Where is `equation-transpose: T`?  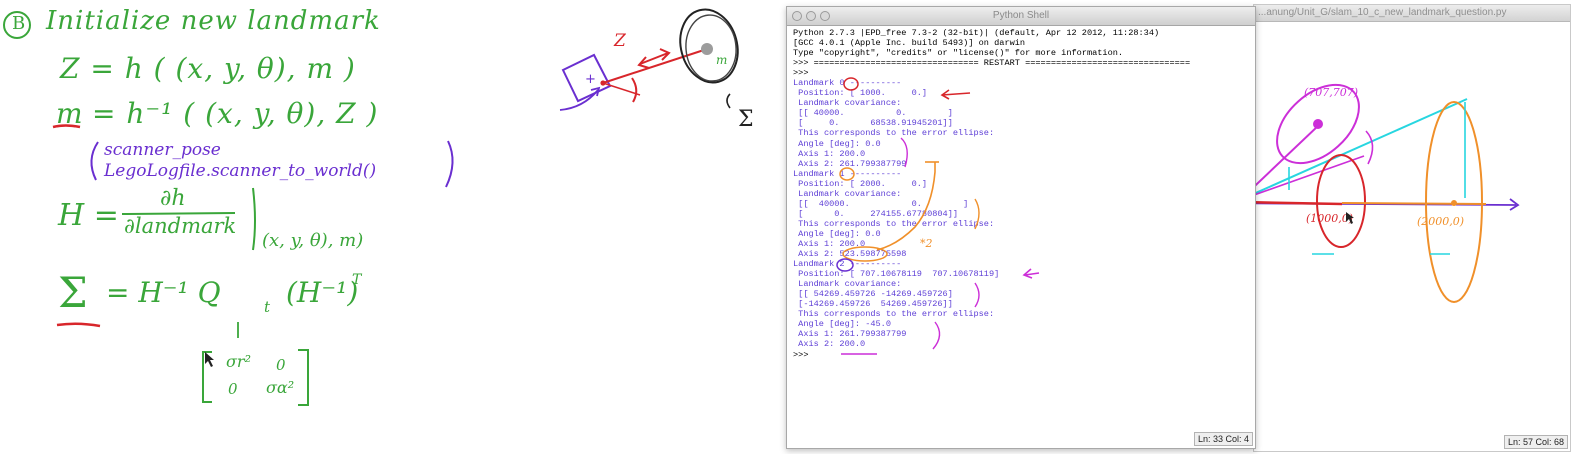
equation-transpose: T is located at coordinates (357, 280).